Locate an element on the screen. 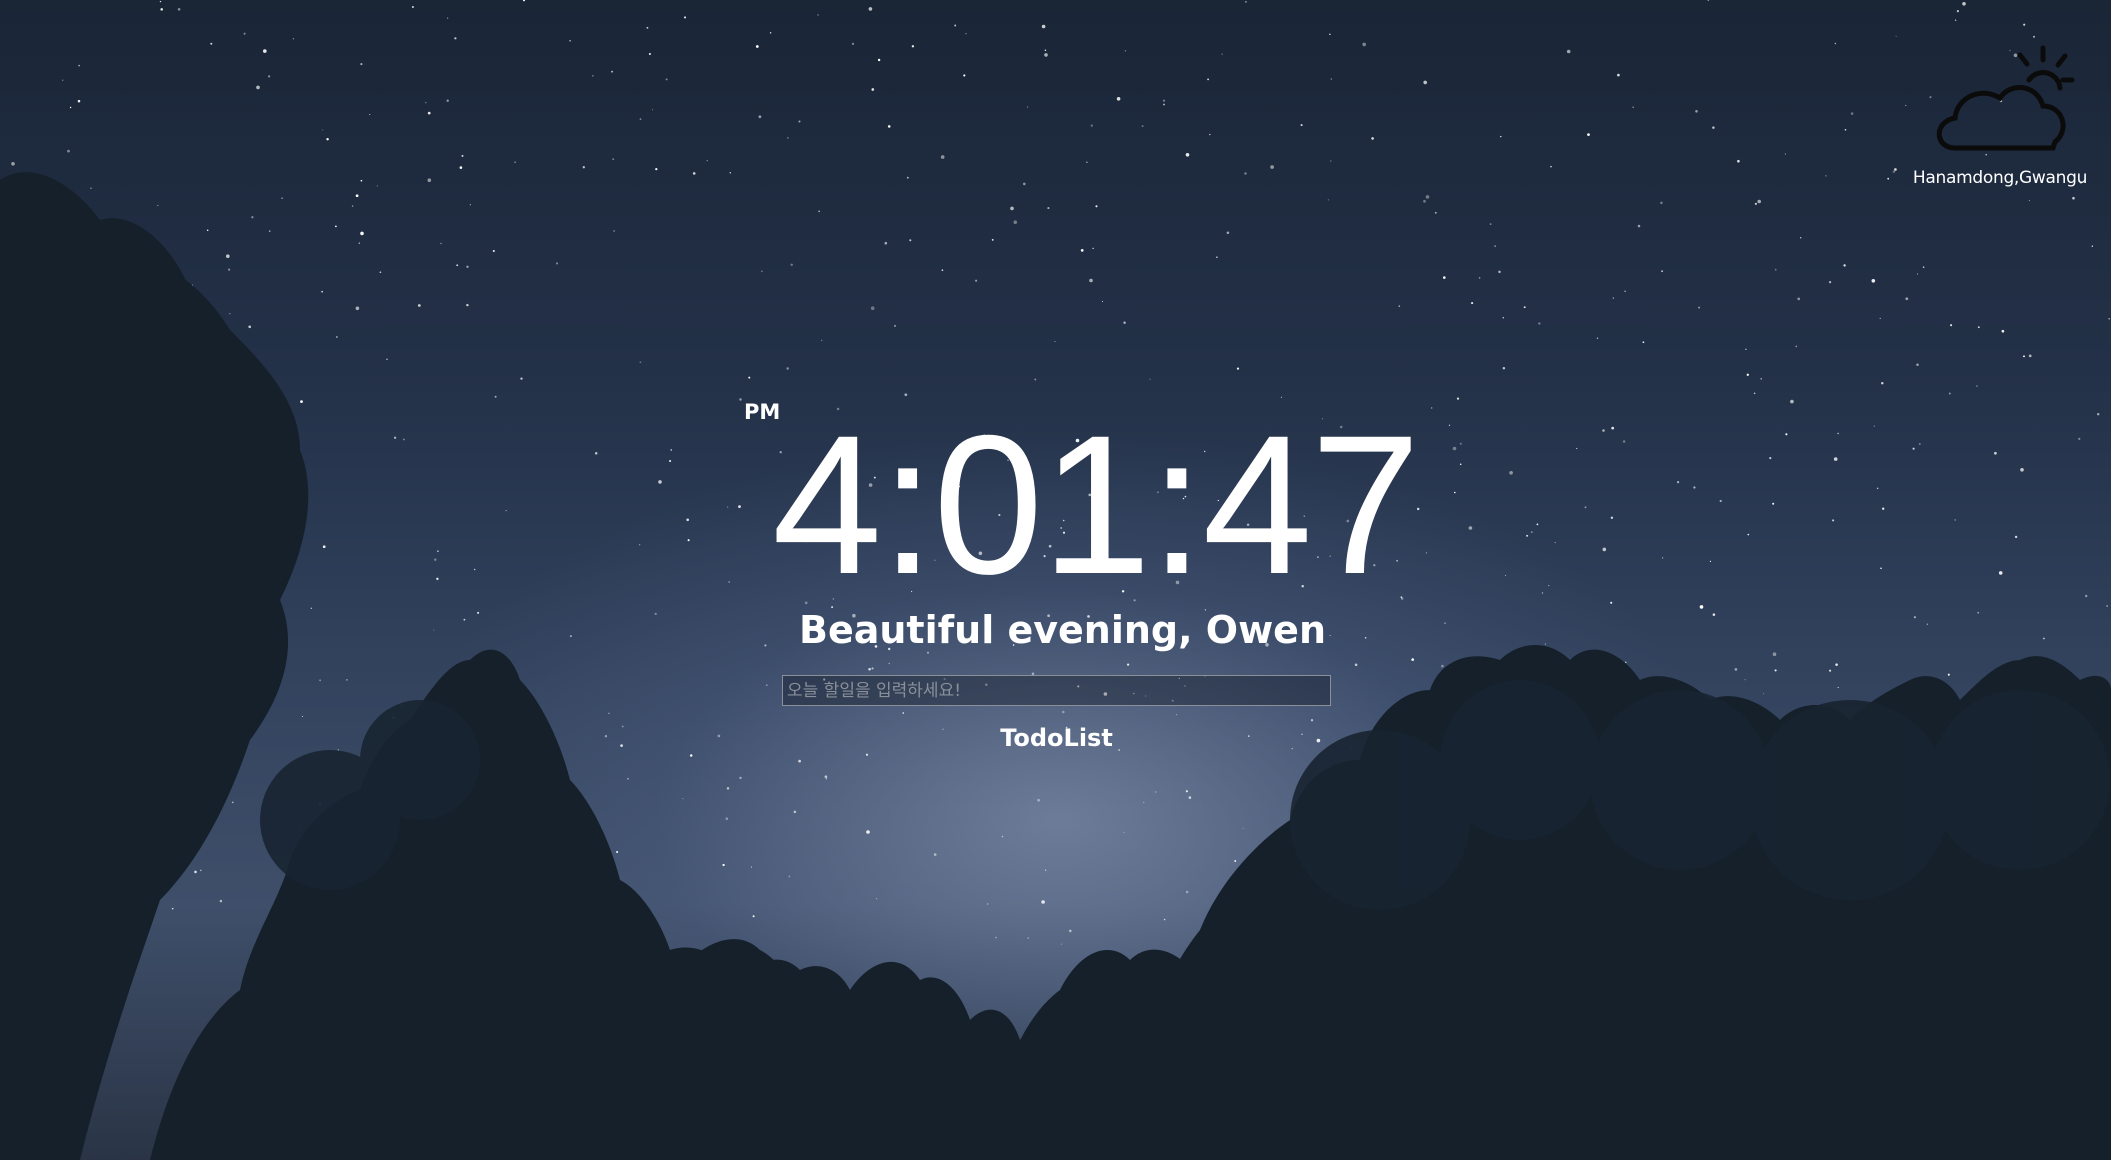 The height and width of the screenshot is (1160, 2111). todo-input is located at coordinates (1056, 690).